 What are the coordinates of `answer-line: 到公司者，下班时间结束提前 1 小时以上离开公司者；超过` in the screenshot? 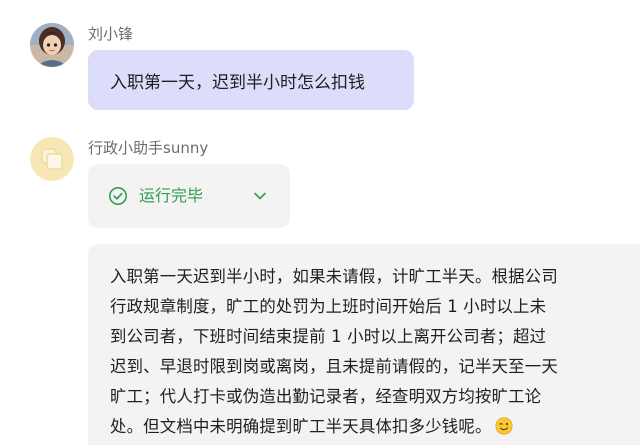 It's located at (328, 336).